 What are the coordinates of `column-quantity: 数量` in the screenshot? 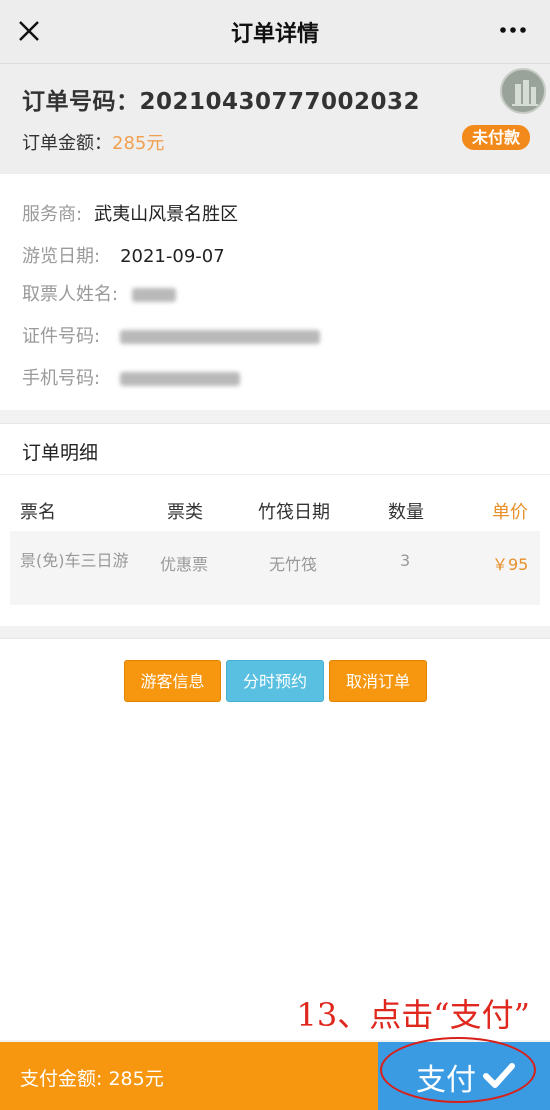 It's located at (406, 512).